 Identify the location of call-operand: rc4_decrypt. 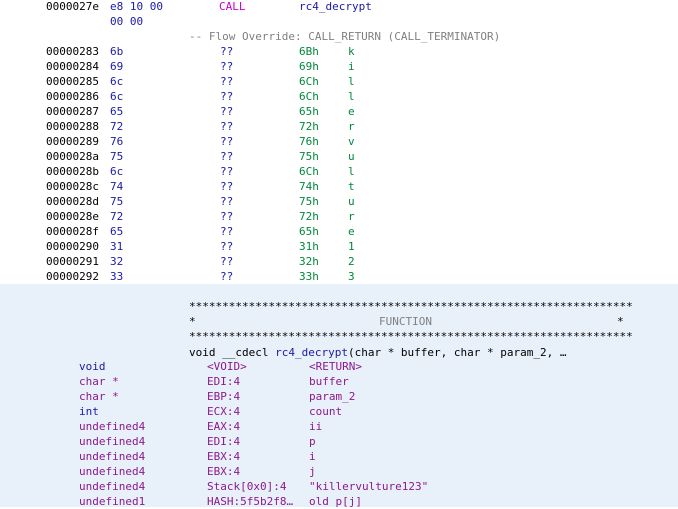
(335, 7).